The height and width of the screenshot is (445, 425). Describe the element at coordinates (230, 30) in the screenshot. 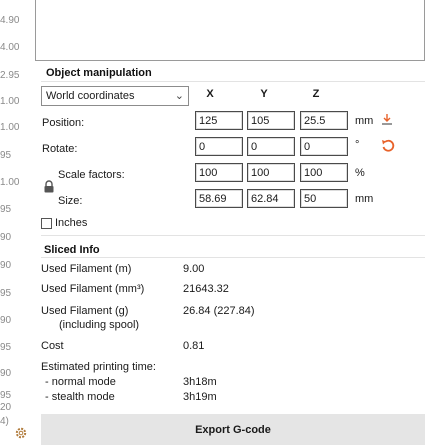

I see `object-list-panel` at that location.